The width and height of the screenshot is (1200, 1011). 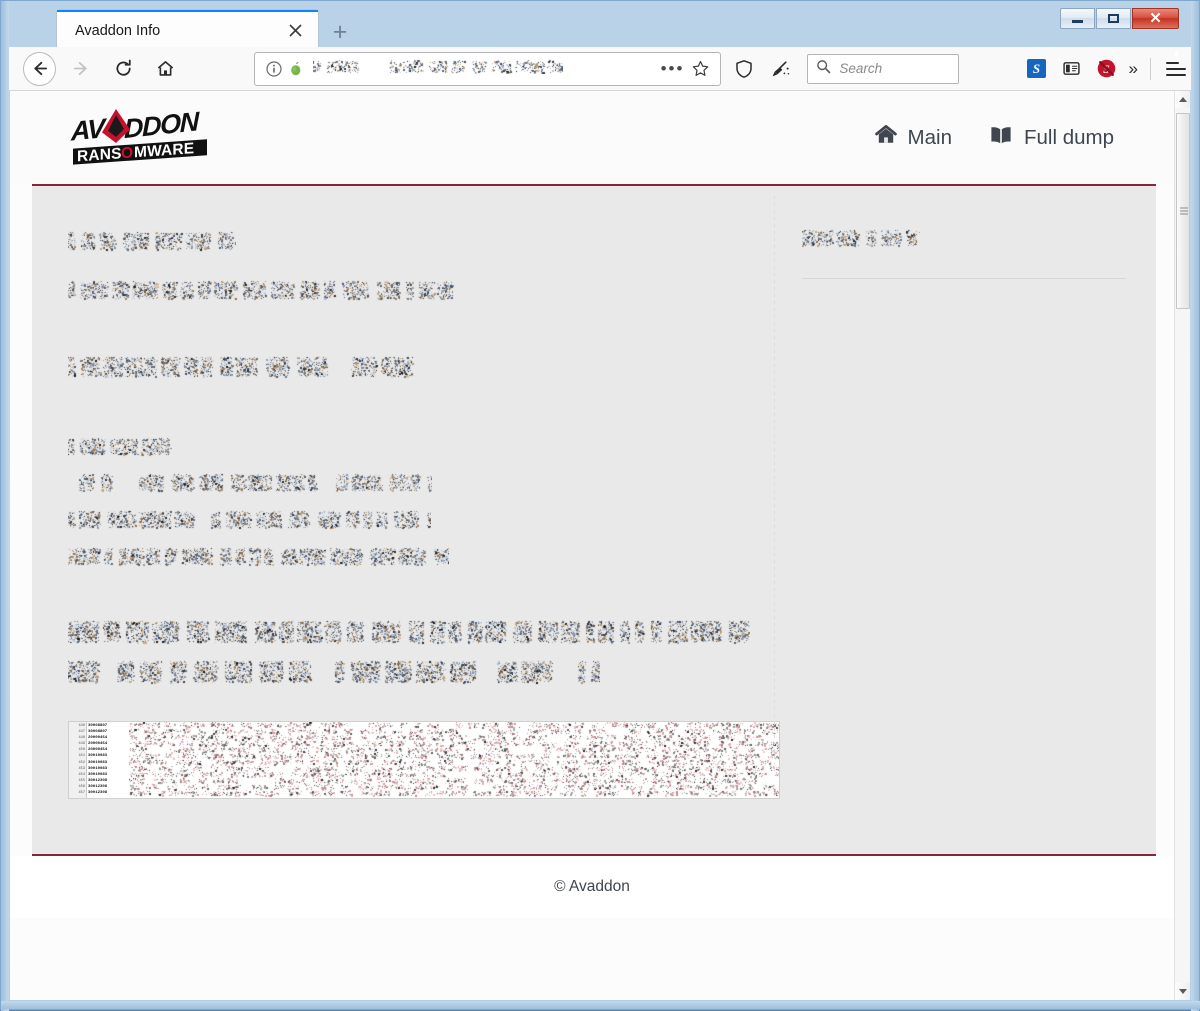 I want to click on redacted-block-subhead, so click(x=421, y=369).